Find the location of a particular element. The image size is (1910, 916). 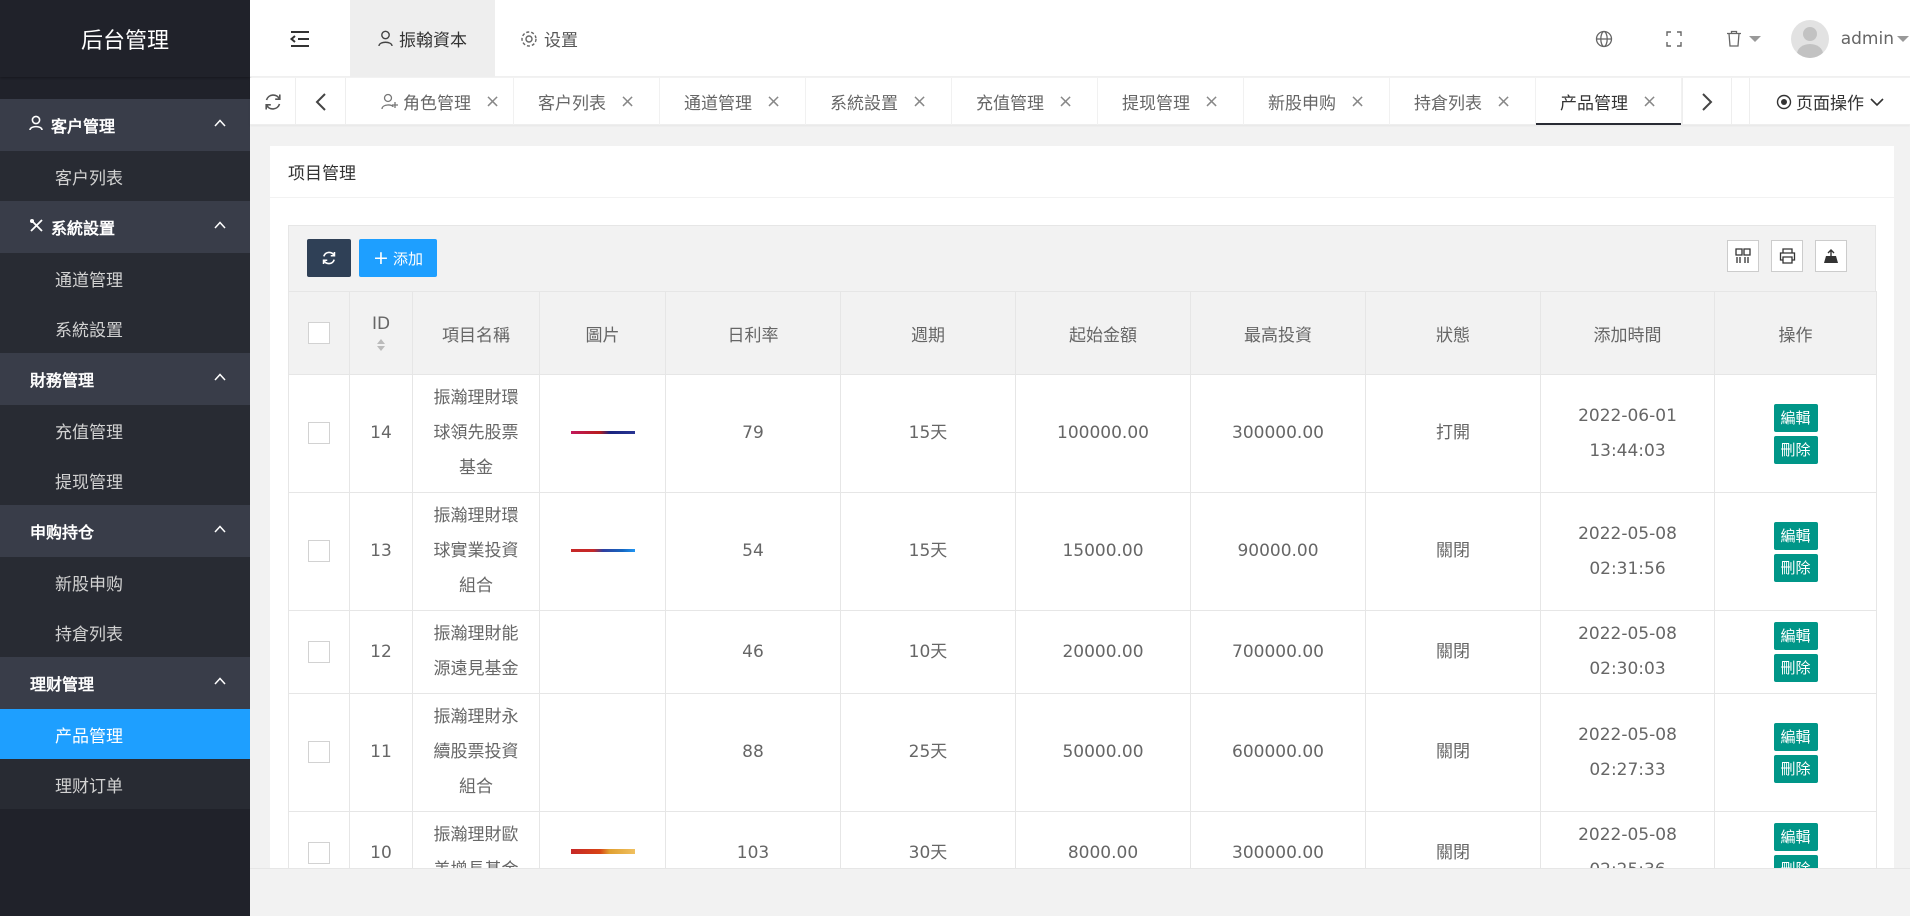

name-line: 基金 is located at coordinates (476, 468).